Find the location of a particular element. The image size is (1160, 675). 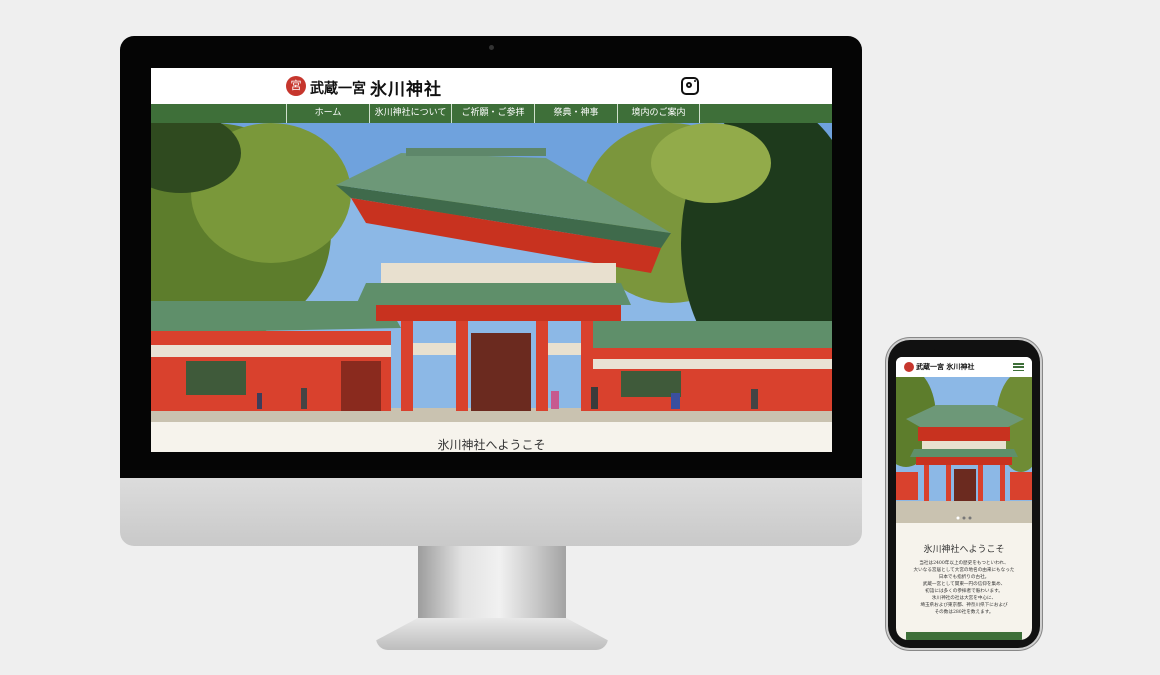

mobile-header: 武蔵一宮 氷川神社 is located at coordinates (964, 367).